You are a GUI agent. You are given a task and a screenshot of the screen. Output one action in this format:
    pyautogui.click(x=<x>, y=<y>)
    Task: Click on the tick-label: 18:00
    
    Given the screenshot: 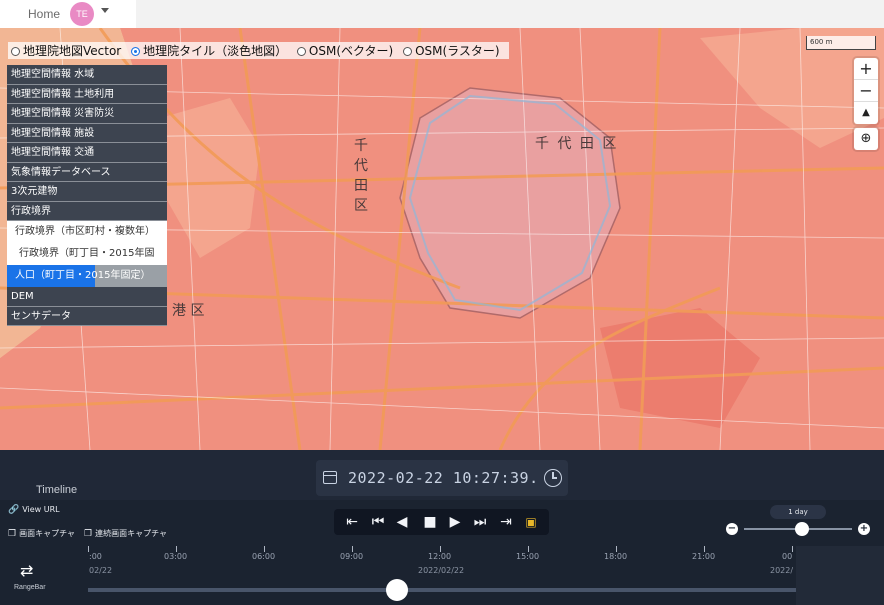 What is the action you would take?
    pyautogui.click(x=616, y=556)
    